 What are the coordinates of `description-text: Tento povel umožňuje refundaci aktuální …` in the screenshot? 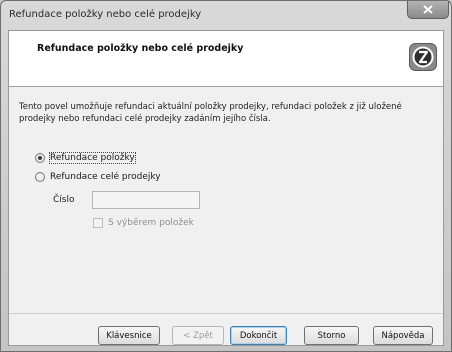 It's located at (210, 113).